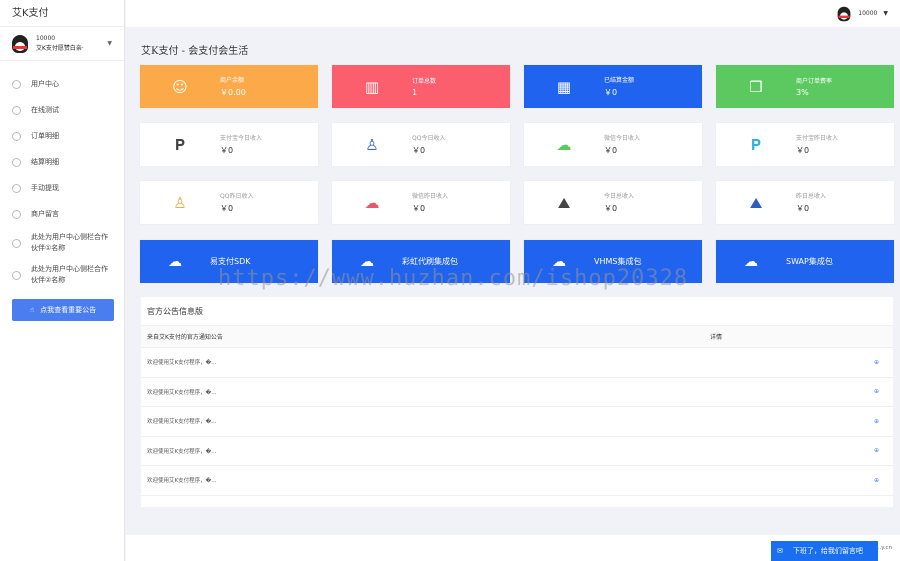 The width and height of the screenshot is (900, 561). Describe the element at coordinates (809, 261) in the screenshot. I see `sdk-label: SWAP集成包` at that location.